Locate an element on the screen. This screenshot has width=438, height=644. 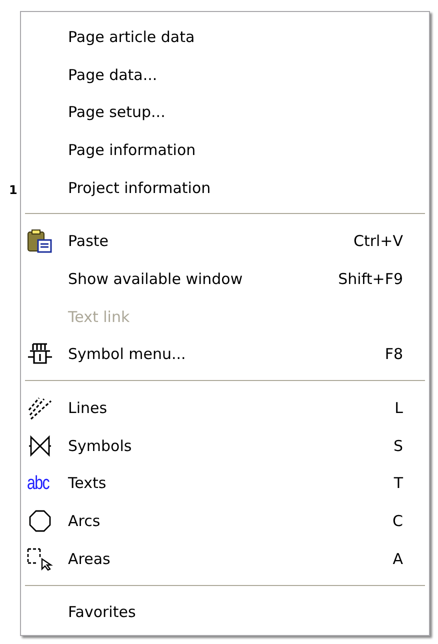
menu-item: Page article data is located at coordinates (225, 37).